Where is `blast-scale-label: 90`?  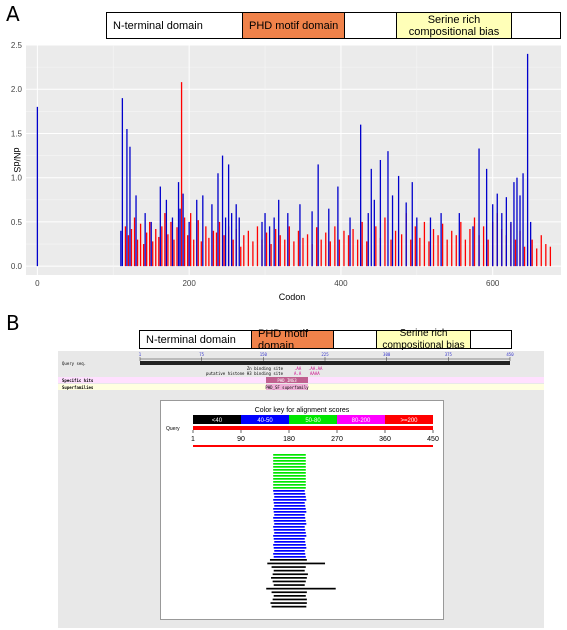 blast-scale-label: 90 is located at coordinates (241, 439).